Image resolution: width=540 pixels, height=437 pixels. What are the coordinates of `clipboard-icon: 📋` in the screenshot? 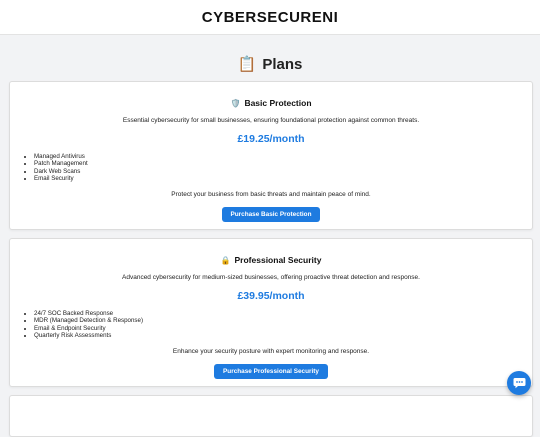 It's located at (247, 64).